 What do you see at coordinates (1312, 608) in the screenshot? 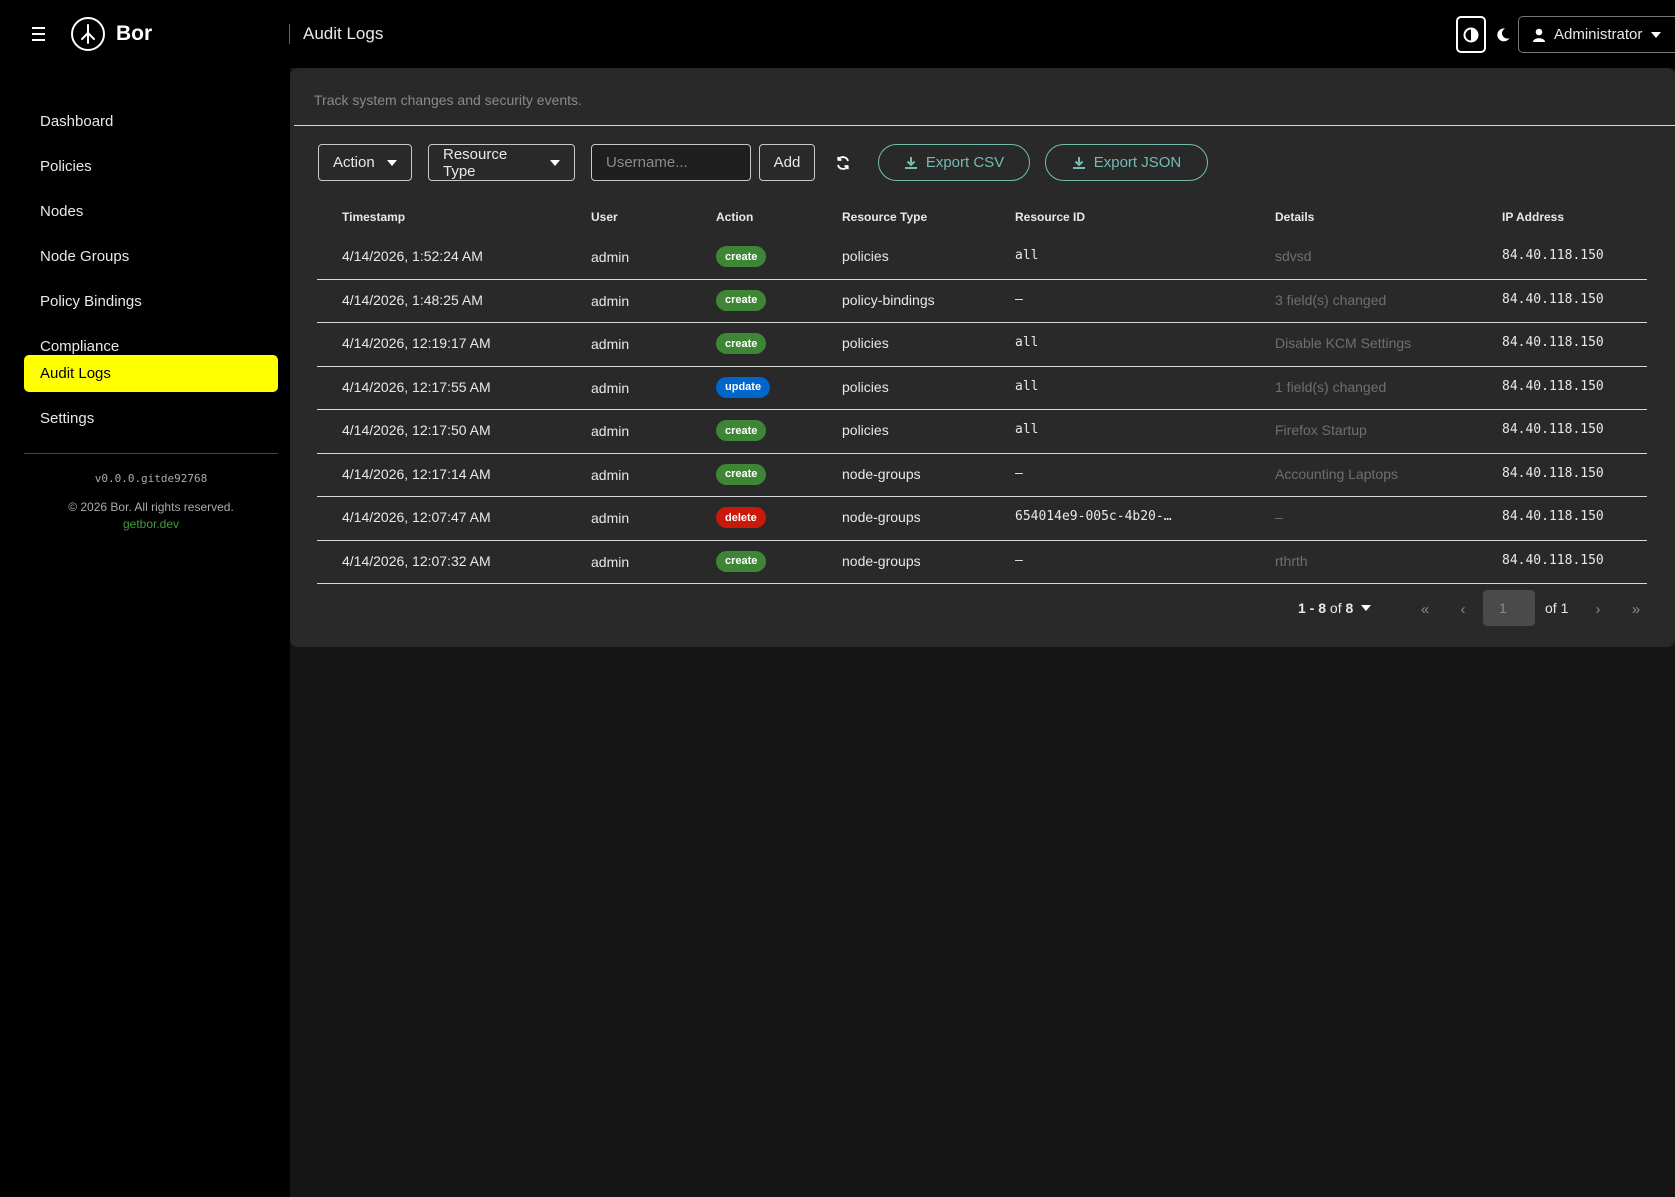
I see `page-range: 1 - 8` at bounding box center [1312, 608].